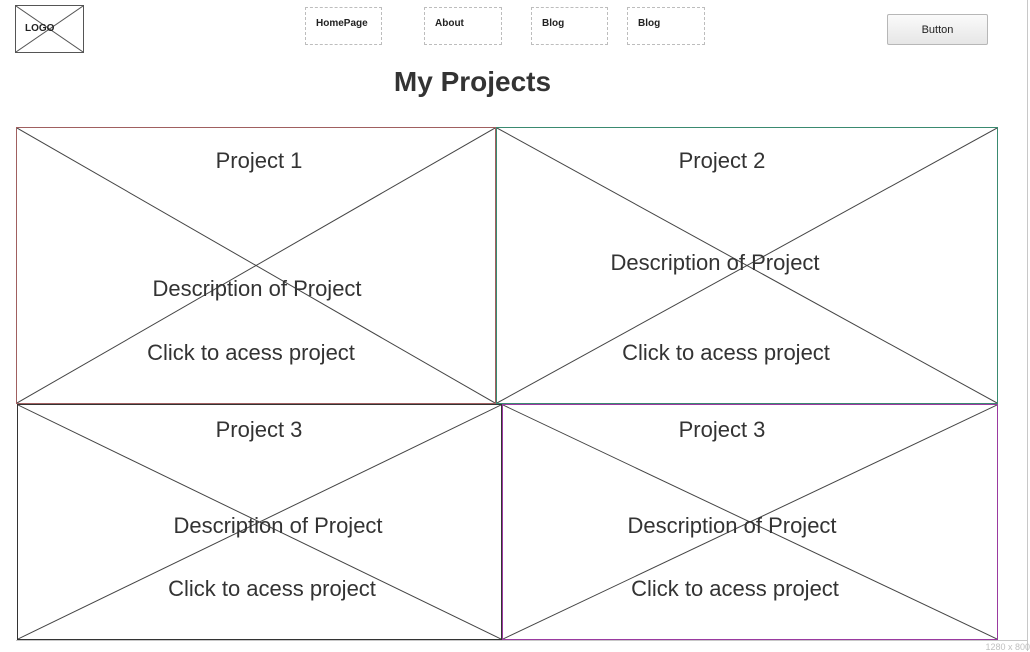 Image resolution: width=1030 pixels, height=652 pixels. Describe the element at coordinates (343, 26) in the screenshot. I see `nav-item-homepage: HomePage` at that location.